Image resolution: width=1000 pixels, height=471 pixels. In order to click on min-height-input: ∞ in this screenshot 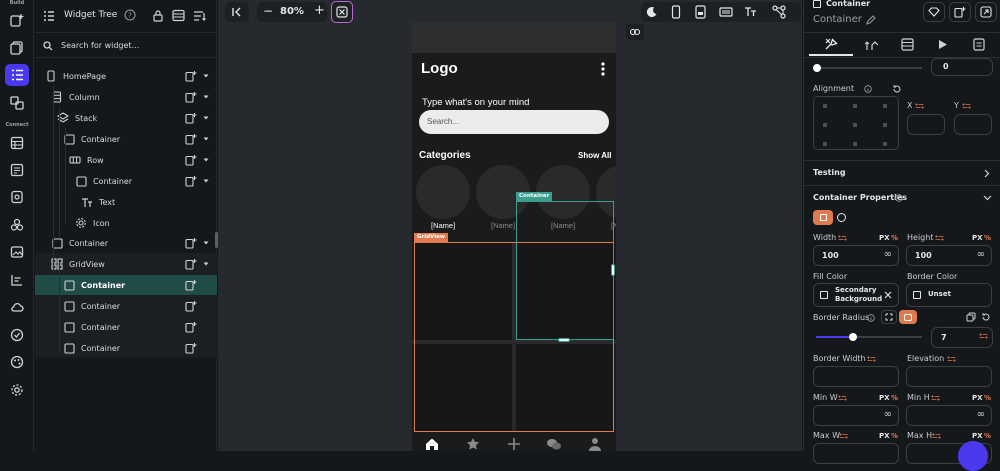, I will do `click(949, 415)`.